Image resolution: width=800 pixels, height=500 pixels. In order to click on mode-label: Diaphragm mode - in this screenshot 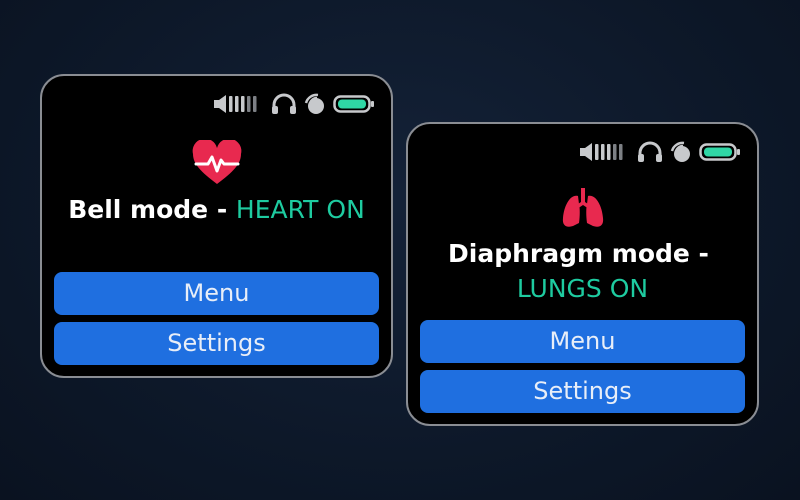, I will do `click(578, 253)`.